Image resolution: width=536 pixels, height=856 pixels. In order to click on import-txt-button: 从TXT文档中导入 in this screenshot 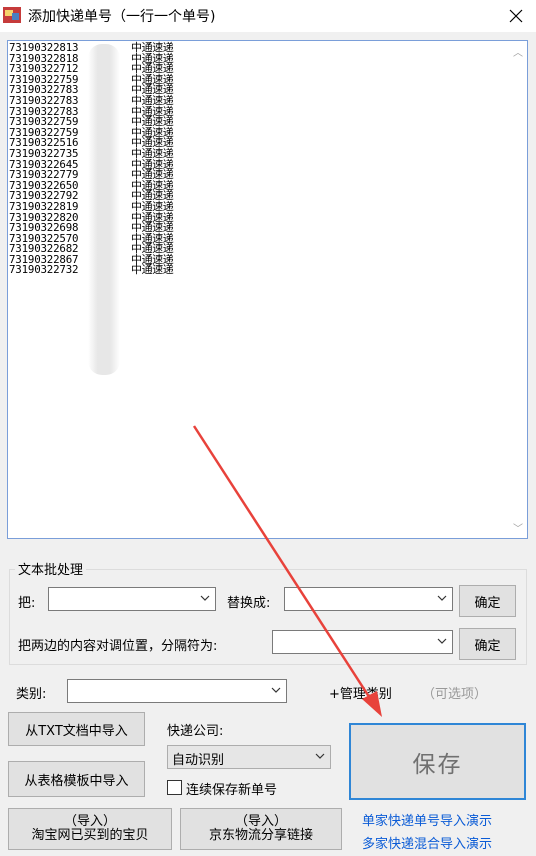, I will do `click(76, 729)`.